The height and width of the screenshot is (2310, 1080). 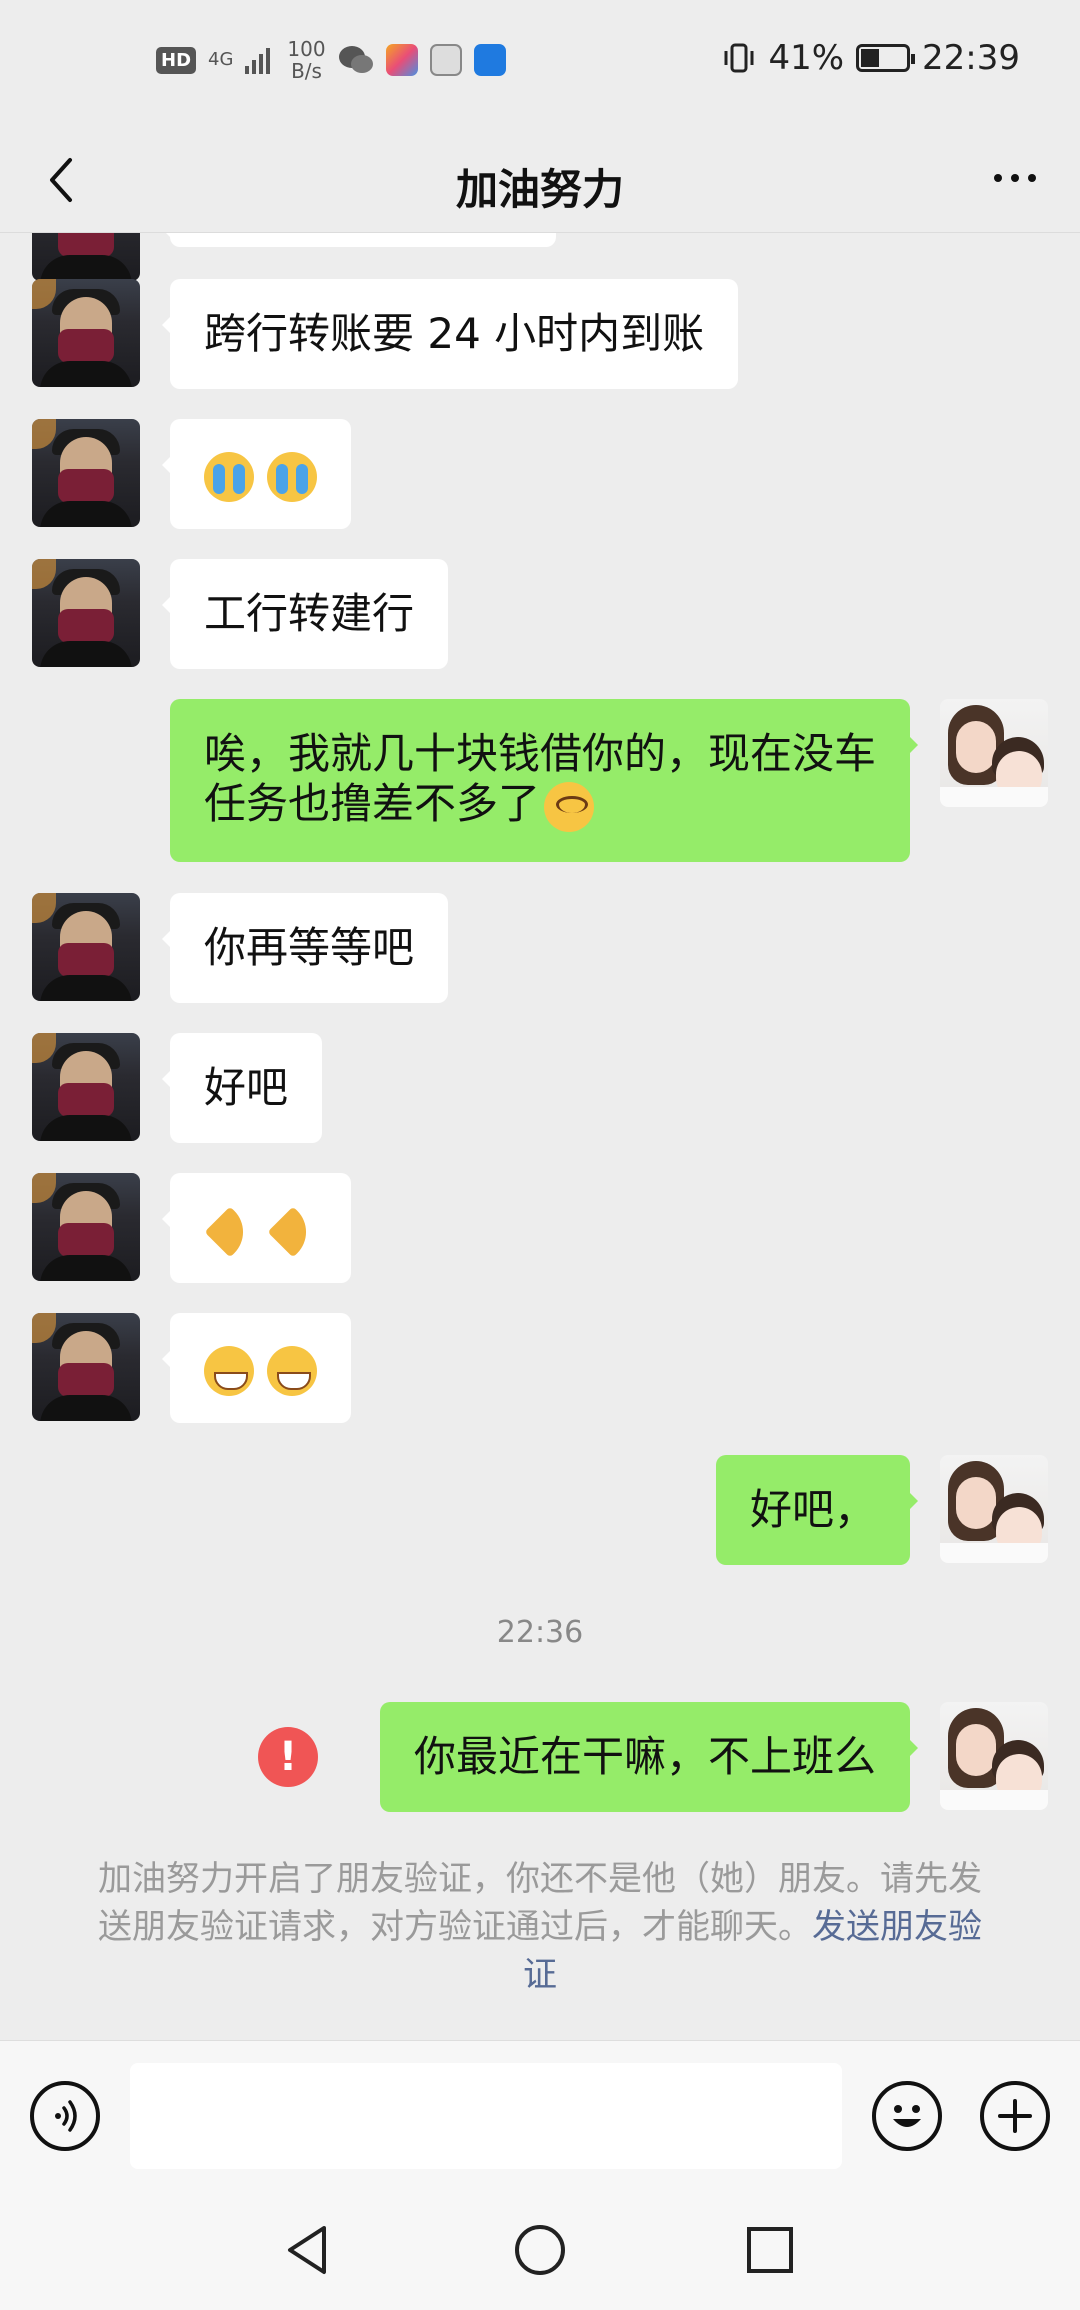 I want to click on chat-header: 加油努力, so click(x=540, y=180).